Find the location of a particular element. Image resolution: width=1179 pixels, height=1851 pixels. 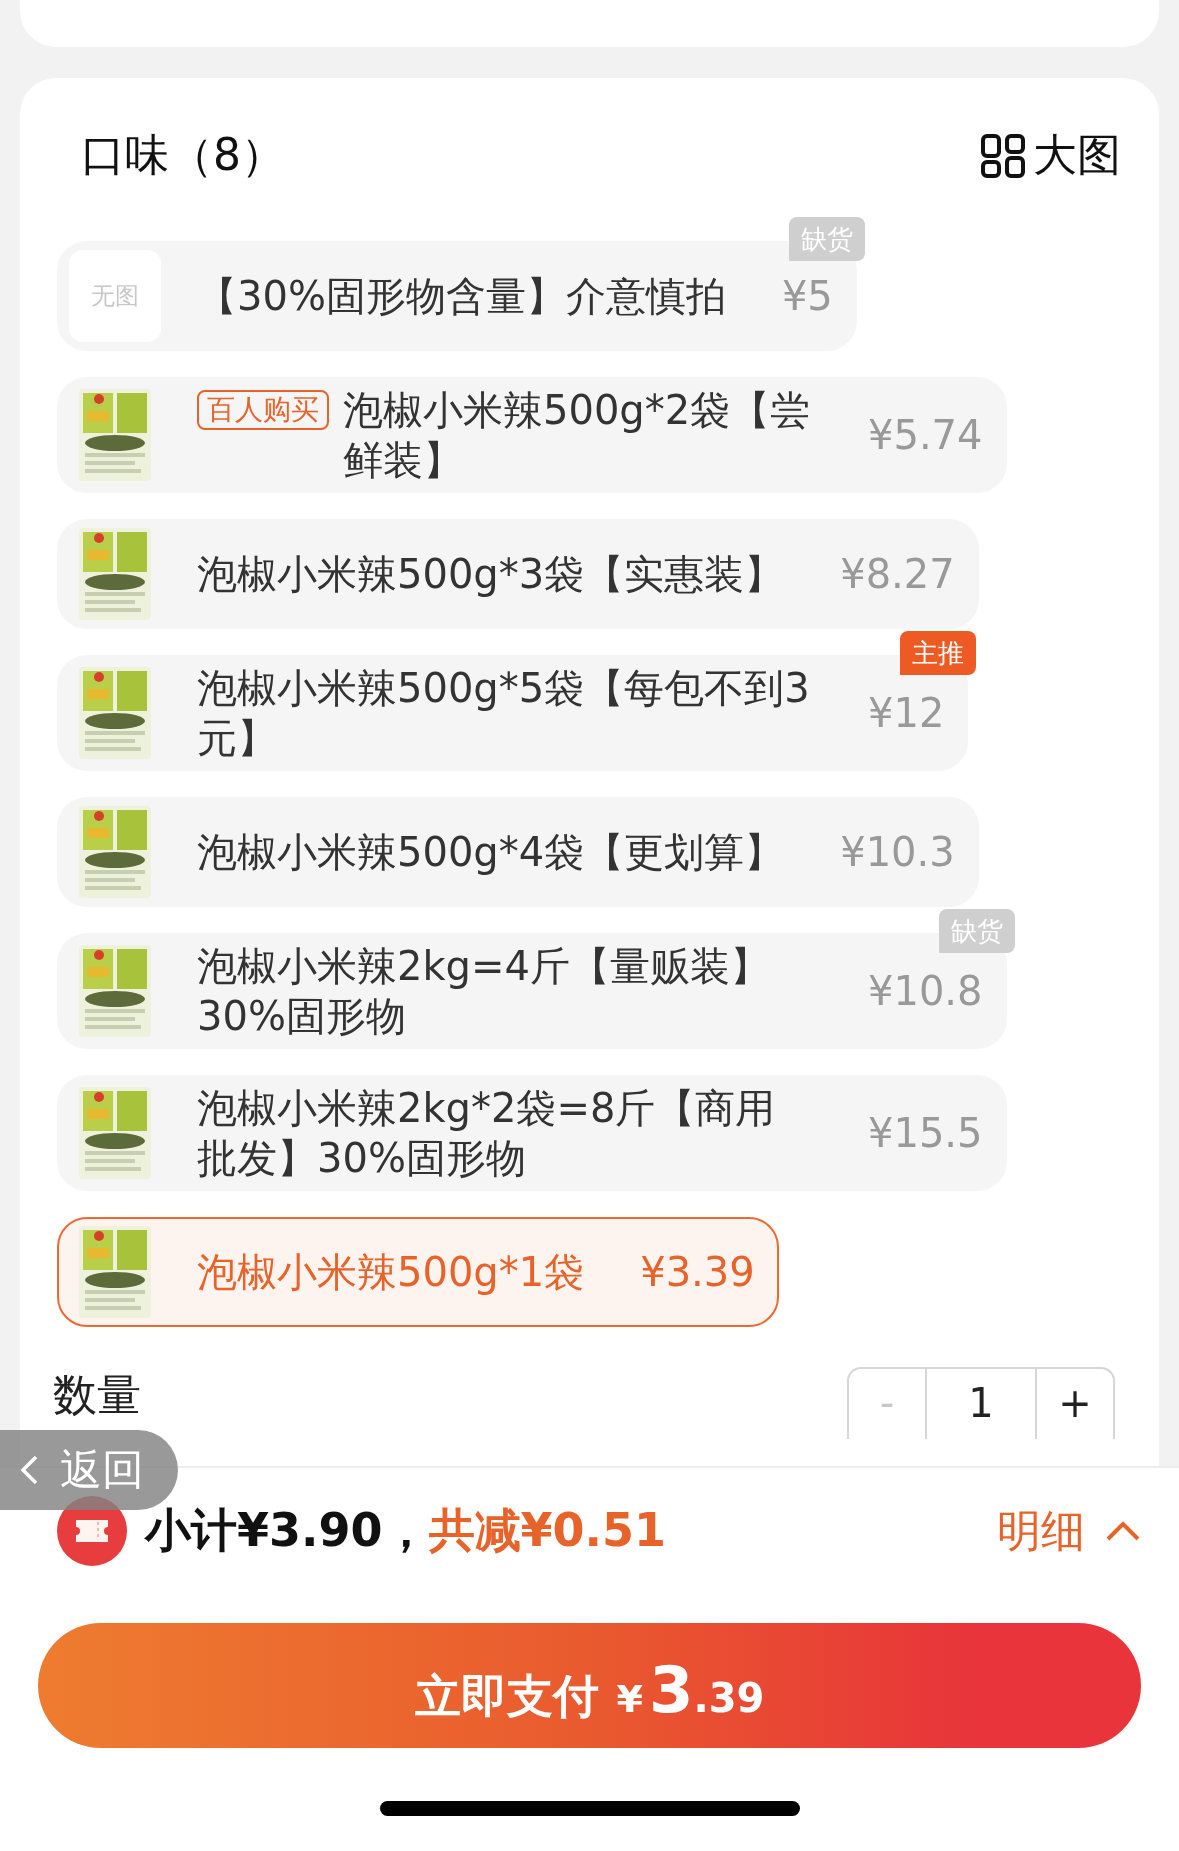

option-price: ¥12 is located at coordinates (906, 713).